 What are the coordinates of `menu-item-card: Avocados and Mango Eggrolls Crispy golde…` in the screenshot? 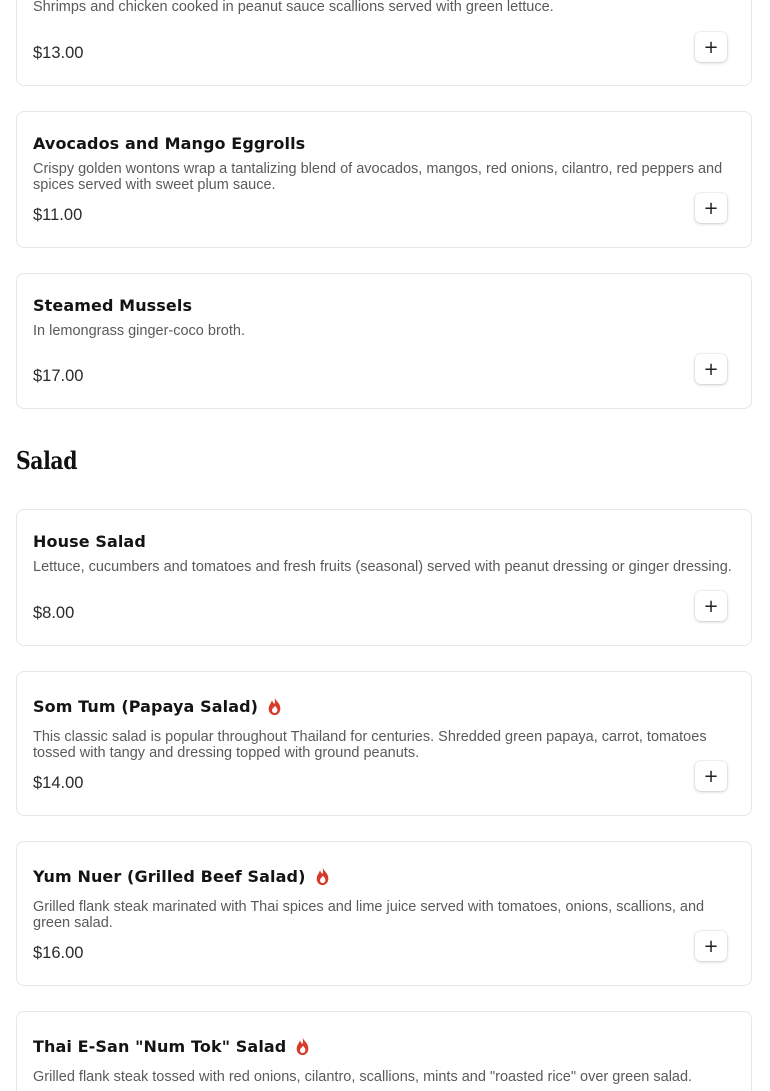 It's located at (384, 179).